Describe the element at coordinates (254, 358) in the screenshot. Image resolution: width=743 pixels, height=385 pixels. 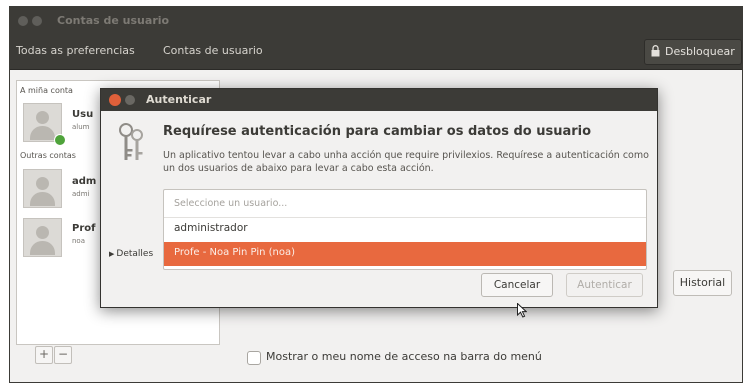
I see `show-login-checkbox` at that location.